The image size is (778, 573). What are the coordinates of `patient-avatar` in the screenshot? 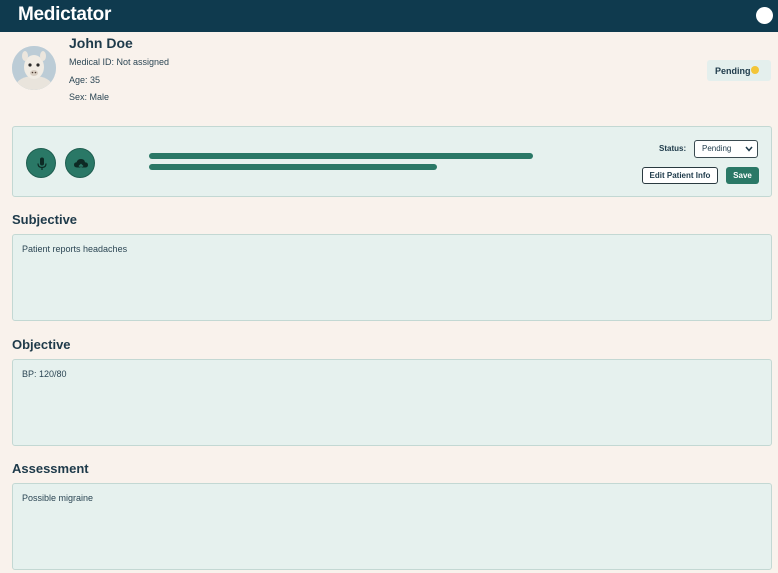 It's located at (34, 68).